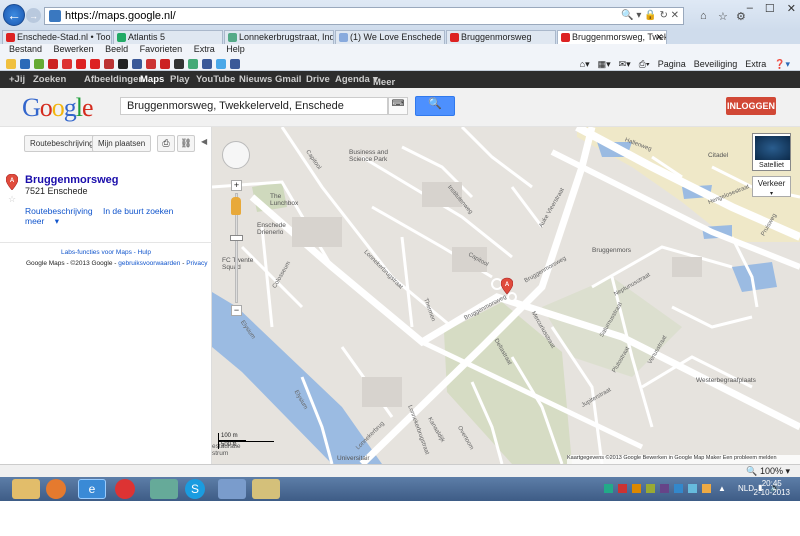  I want to click on back-button: ←, so click(14, 15).